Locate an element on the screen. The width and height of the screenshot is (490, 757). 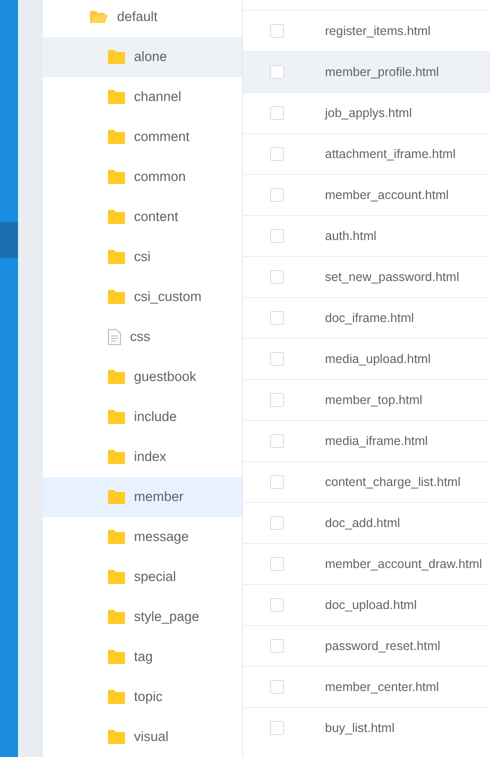
tree-item: common is located at coordinates (142, 177).